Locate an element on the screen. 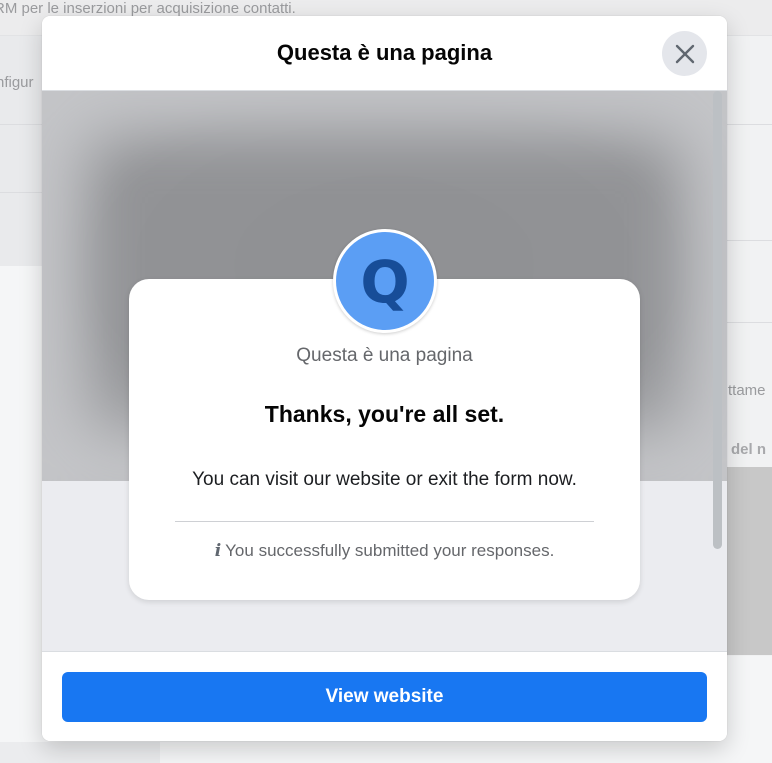  close-icon is located at coordinates (684, 53).